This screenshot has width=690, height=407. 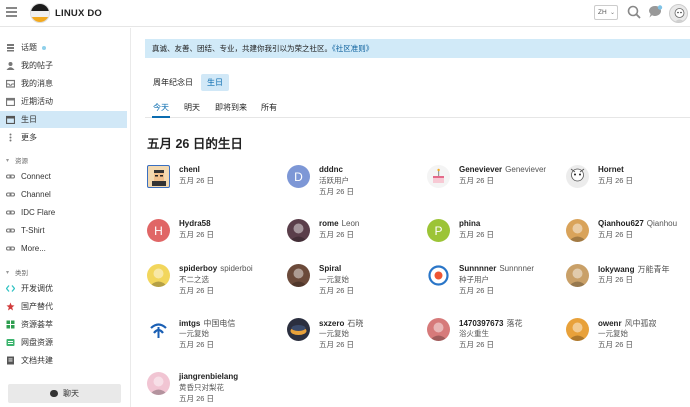 I want to click on search-icon, so click(x=634, y=12).